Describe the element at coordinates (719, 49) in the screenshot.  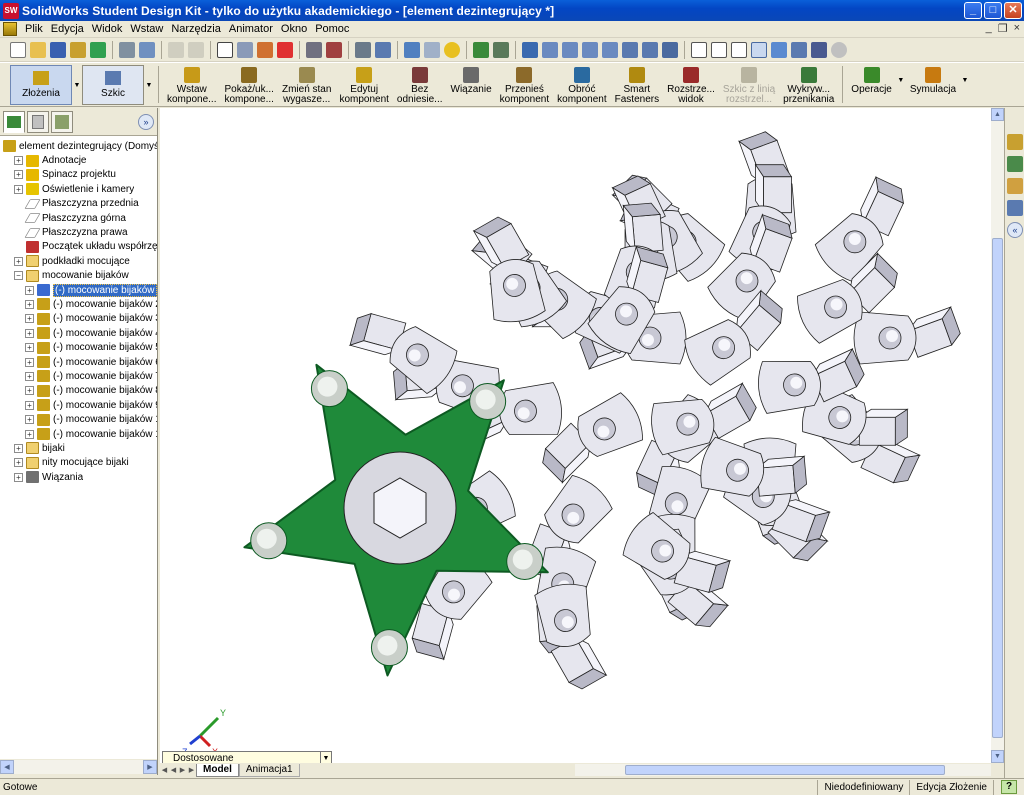
I see `hidden-lines-visible-icon` at that location.